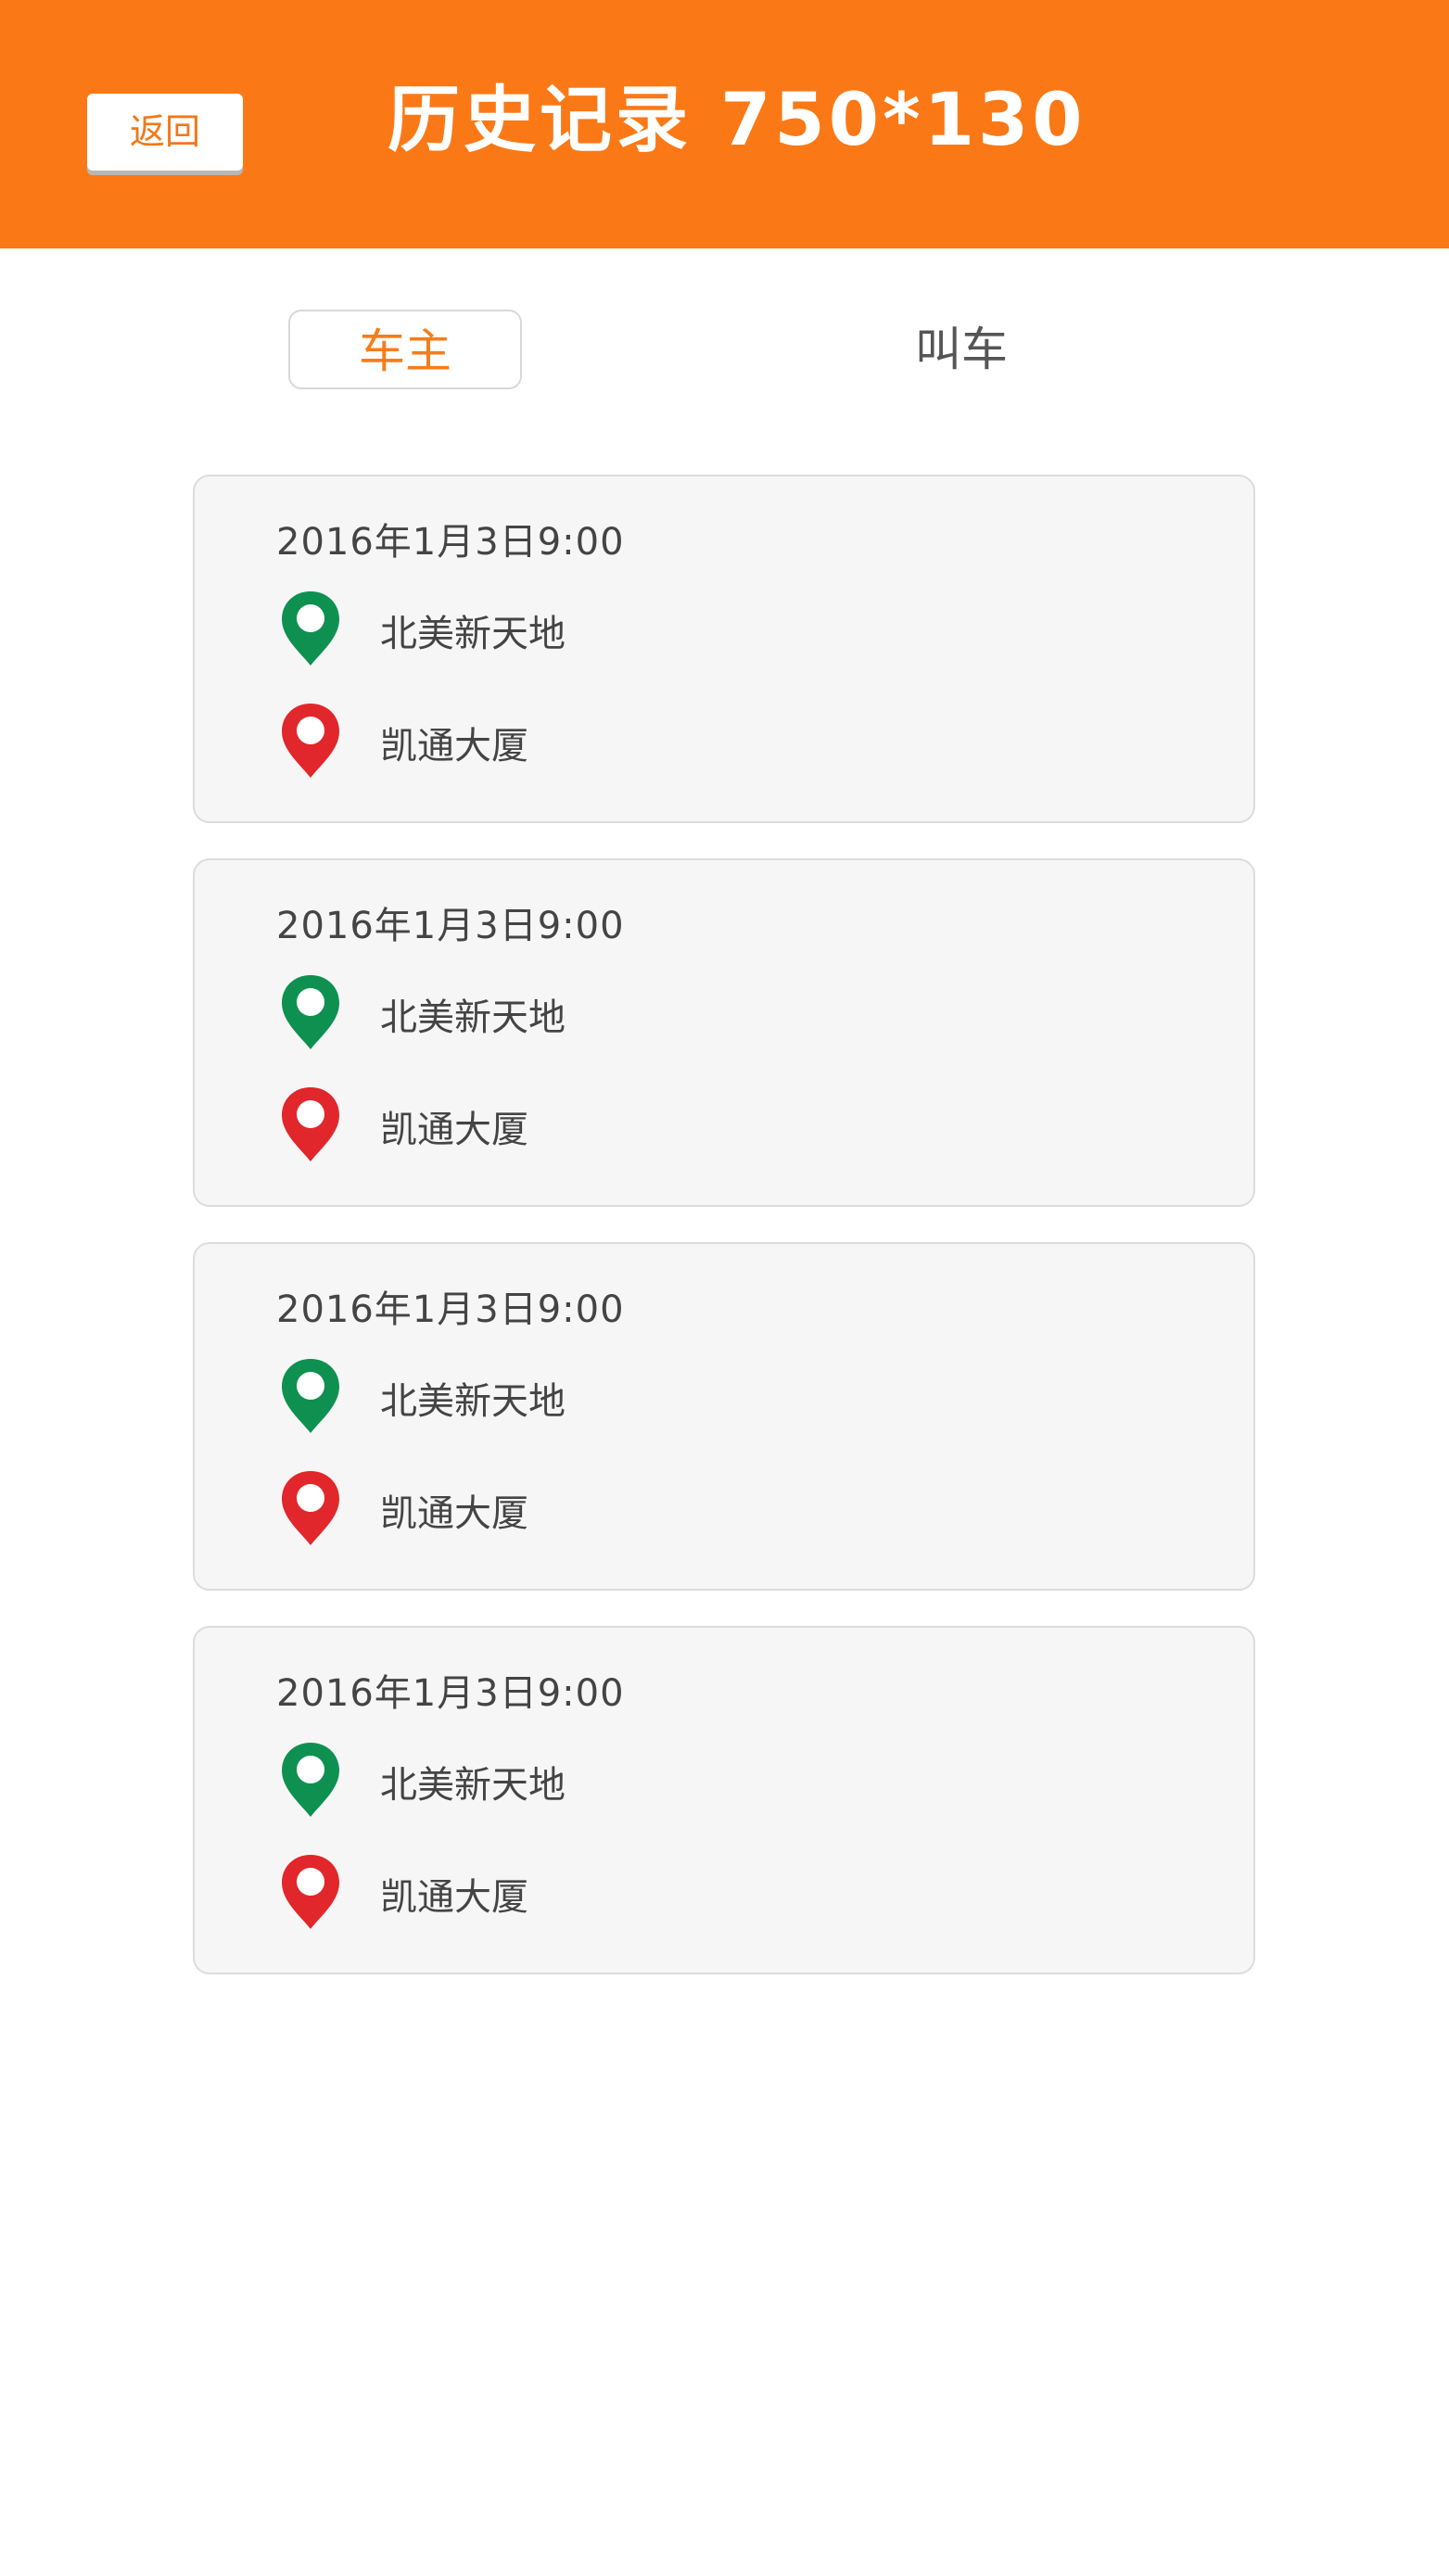 Image resolution: width=1449 pixels, height=2576 pixels. I want to click on tab-car-owner: 车主, so click(405, 349).